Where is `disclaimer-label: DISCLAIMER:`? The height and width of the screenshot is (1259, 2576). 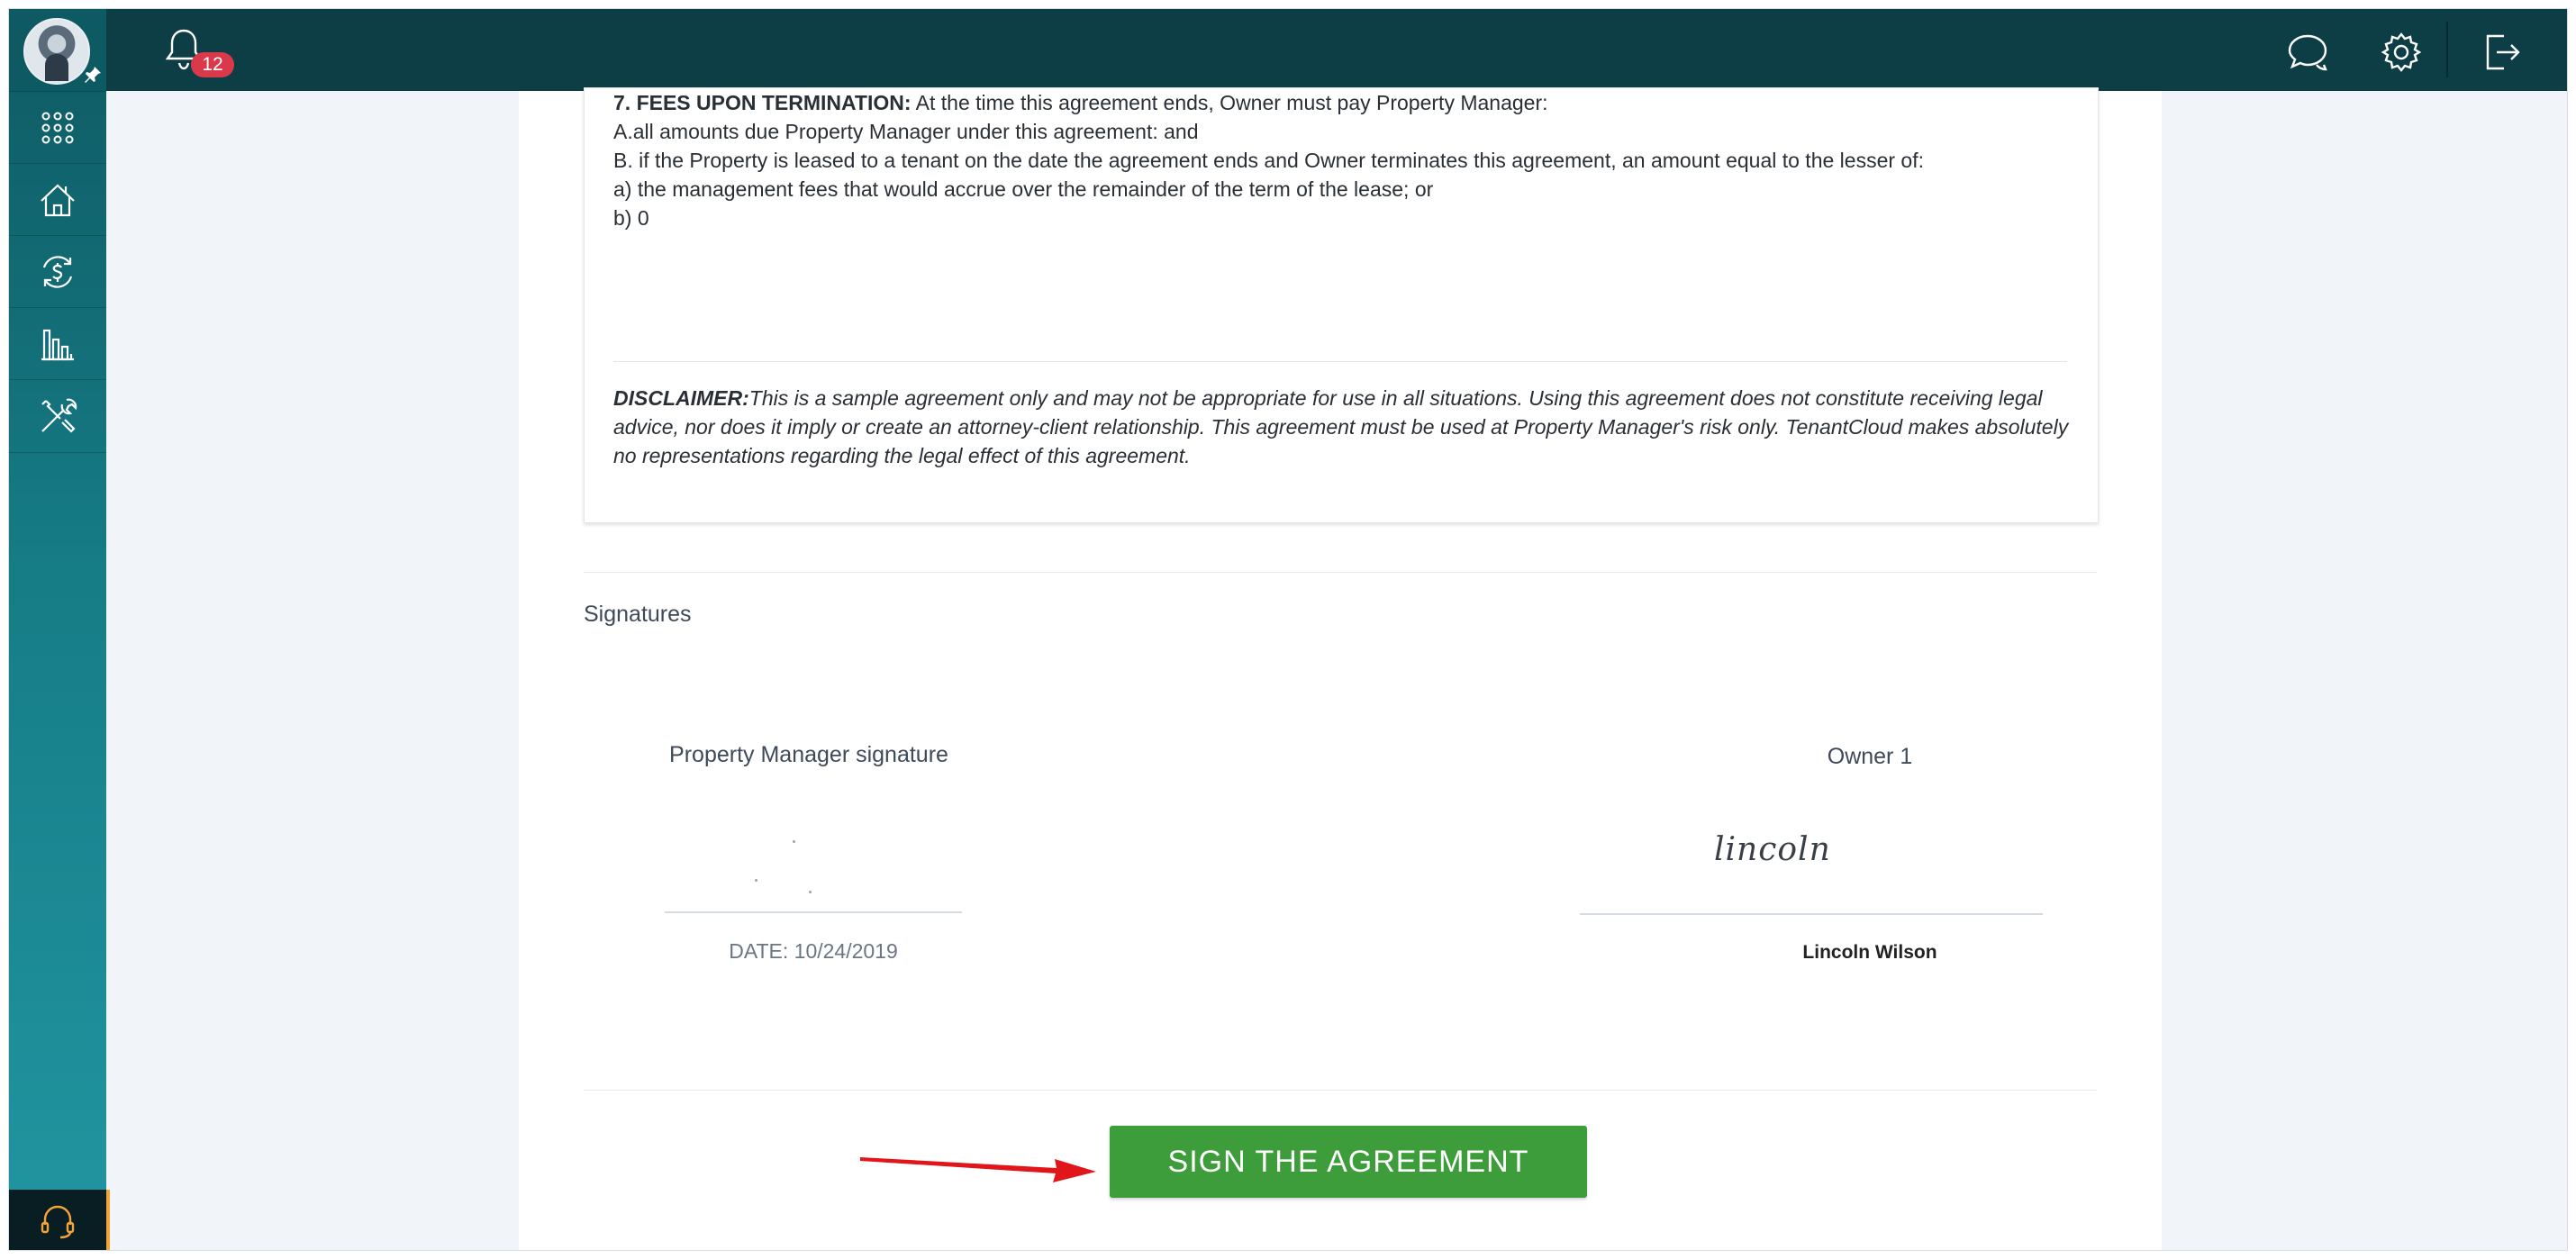 disclaimer-label: DISCLAIMER: is located at coordinates (681, 398).